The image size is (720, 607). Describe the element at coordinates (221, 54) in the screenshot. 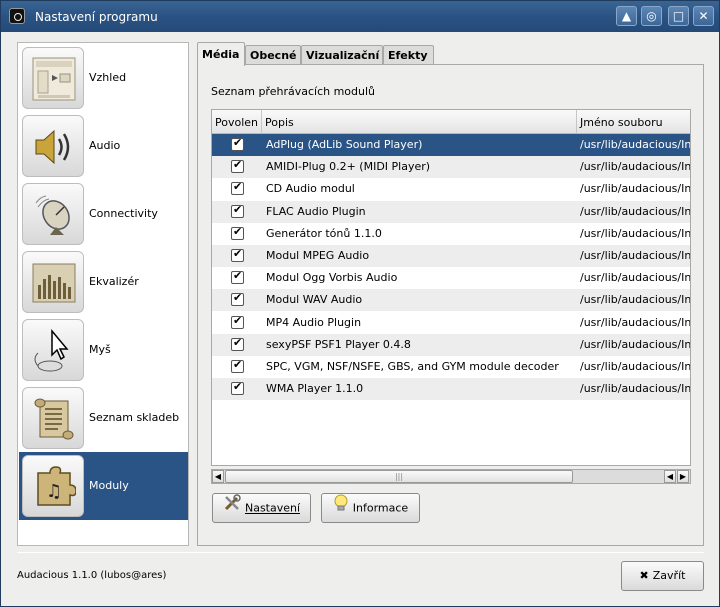

I see `tab-media: Média` at that location.